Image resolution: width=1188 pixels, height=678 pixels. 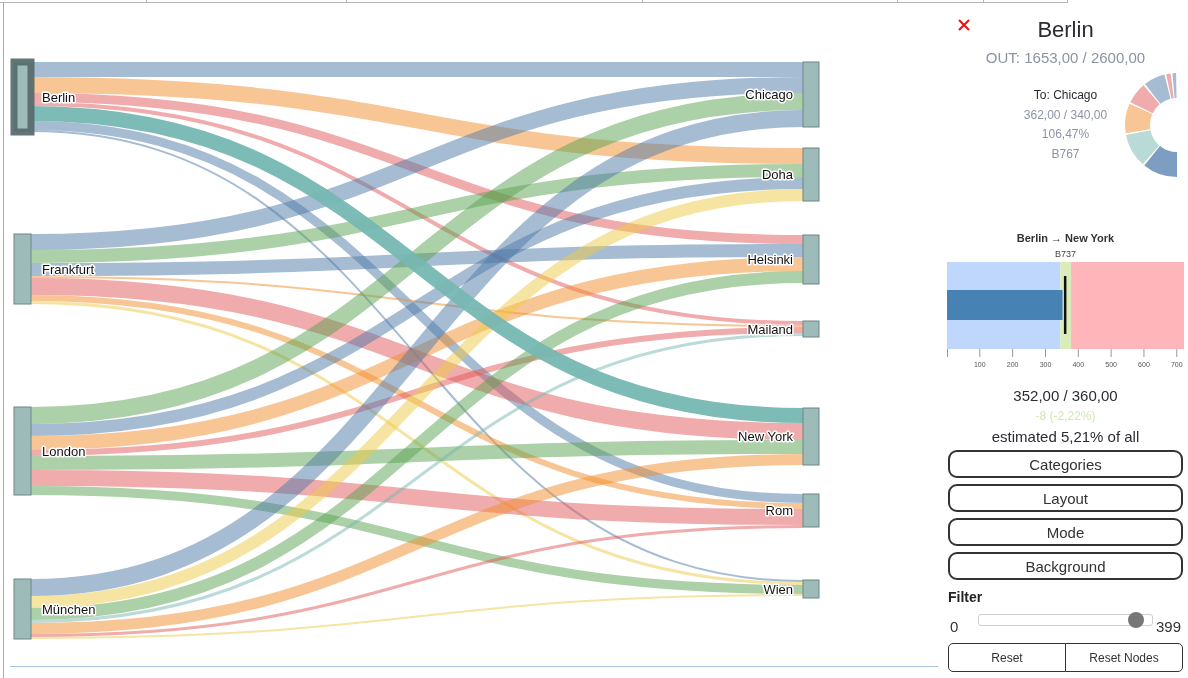 What do you see at coordinates (1065, 115) in the screenshot?
I see `tooltip-values: 362,00 / 340,00` at bounding box center [1065, 115].